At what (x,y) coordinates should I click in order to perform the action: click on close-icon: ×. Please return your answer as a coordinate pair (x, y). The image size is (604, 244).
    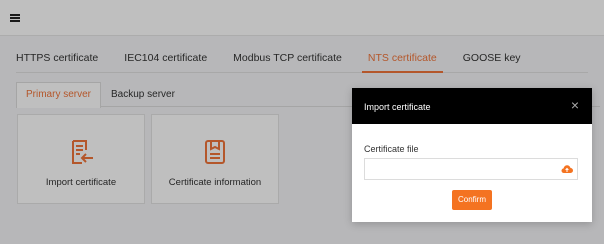
    Looking at the image, I should click on (575, 105).